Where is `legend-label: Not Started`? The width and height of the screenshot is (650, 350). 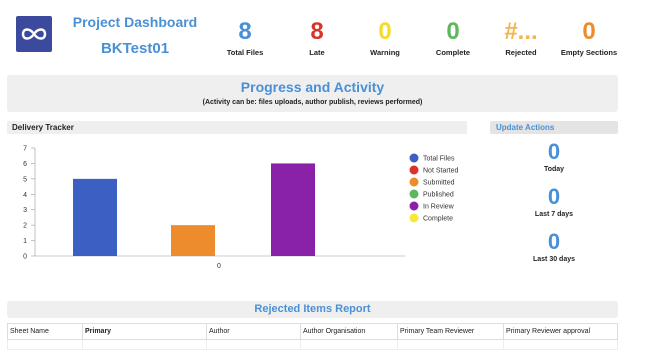 legend-label: Not Started is located at coordinates (441, 171).